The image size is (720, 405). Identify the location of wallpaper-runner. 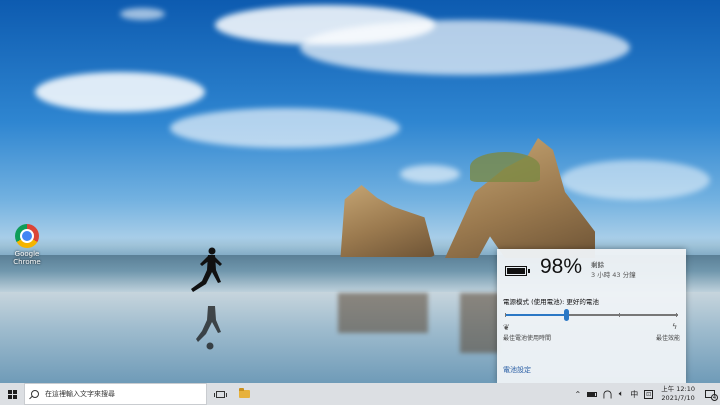
(206, 298).